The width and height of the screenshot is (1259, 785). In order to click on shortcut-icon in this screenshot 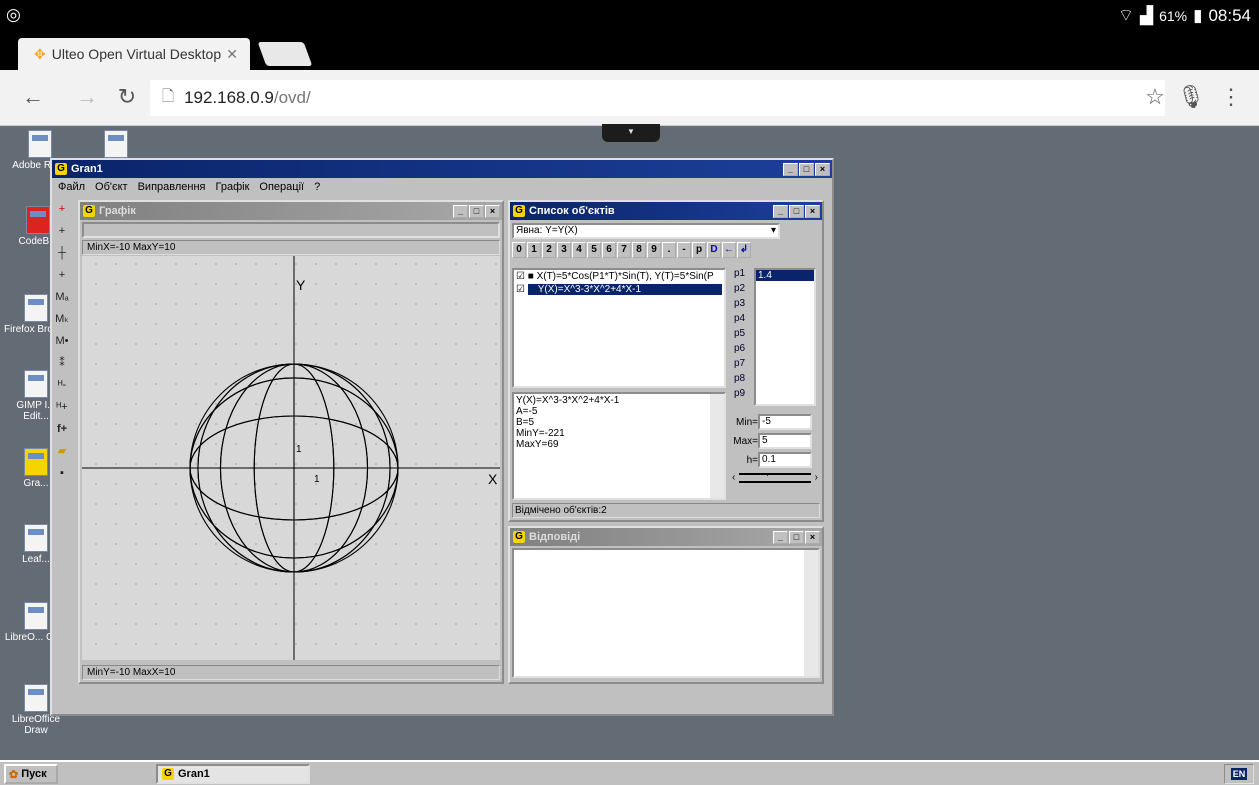, I will do `click(116, 144)`.